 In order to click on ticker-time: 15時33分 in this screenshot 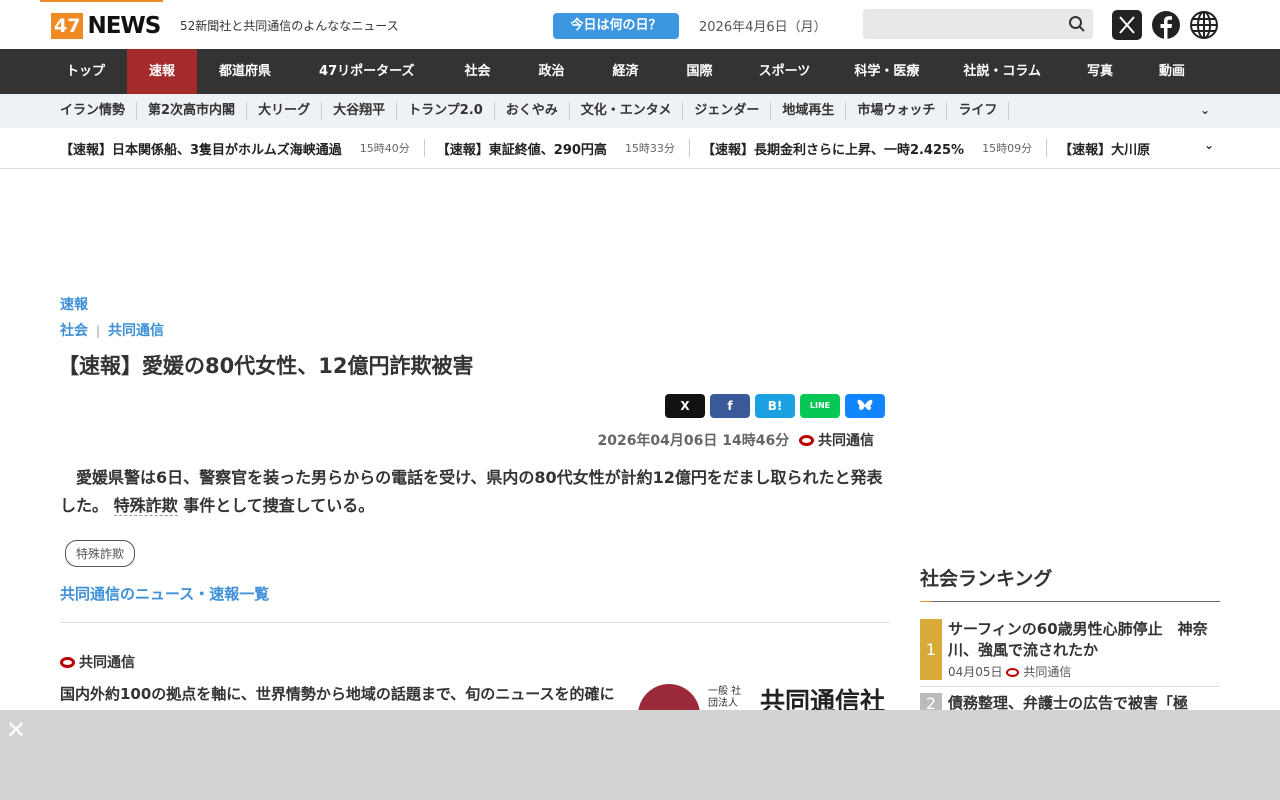, I will do `click(649, 148)`.